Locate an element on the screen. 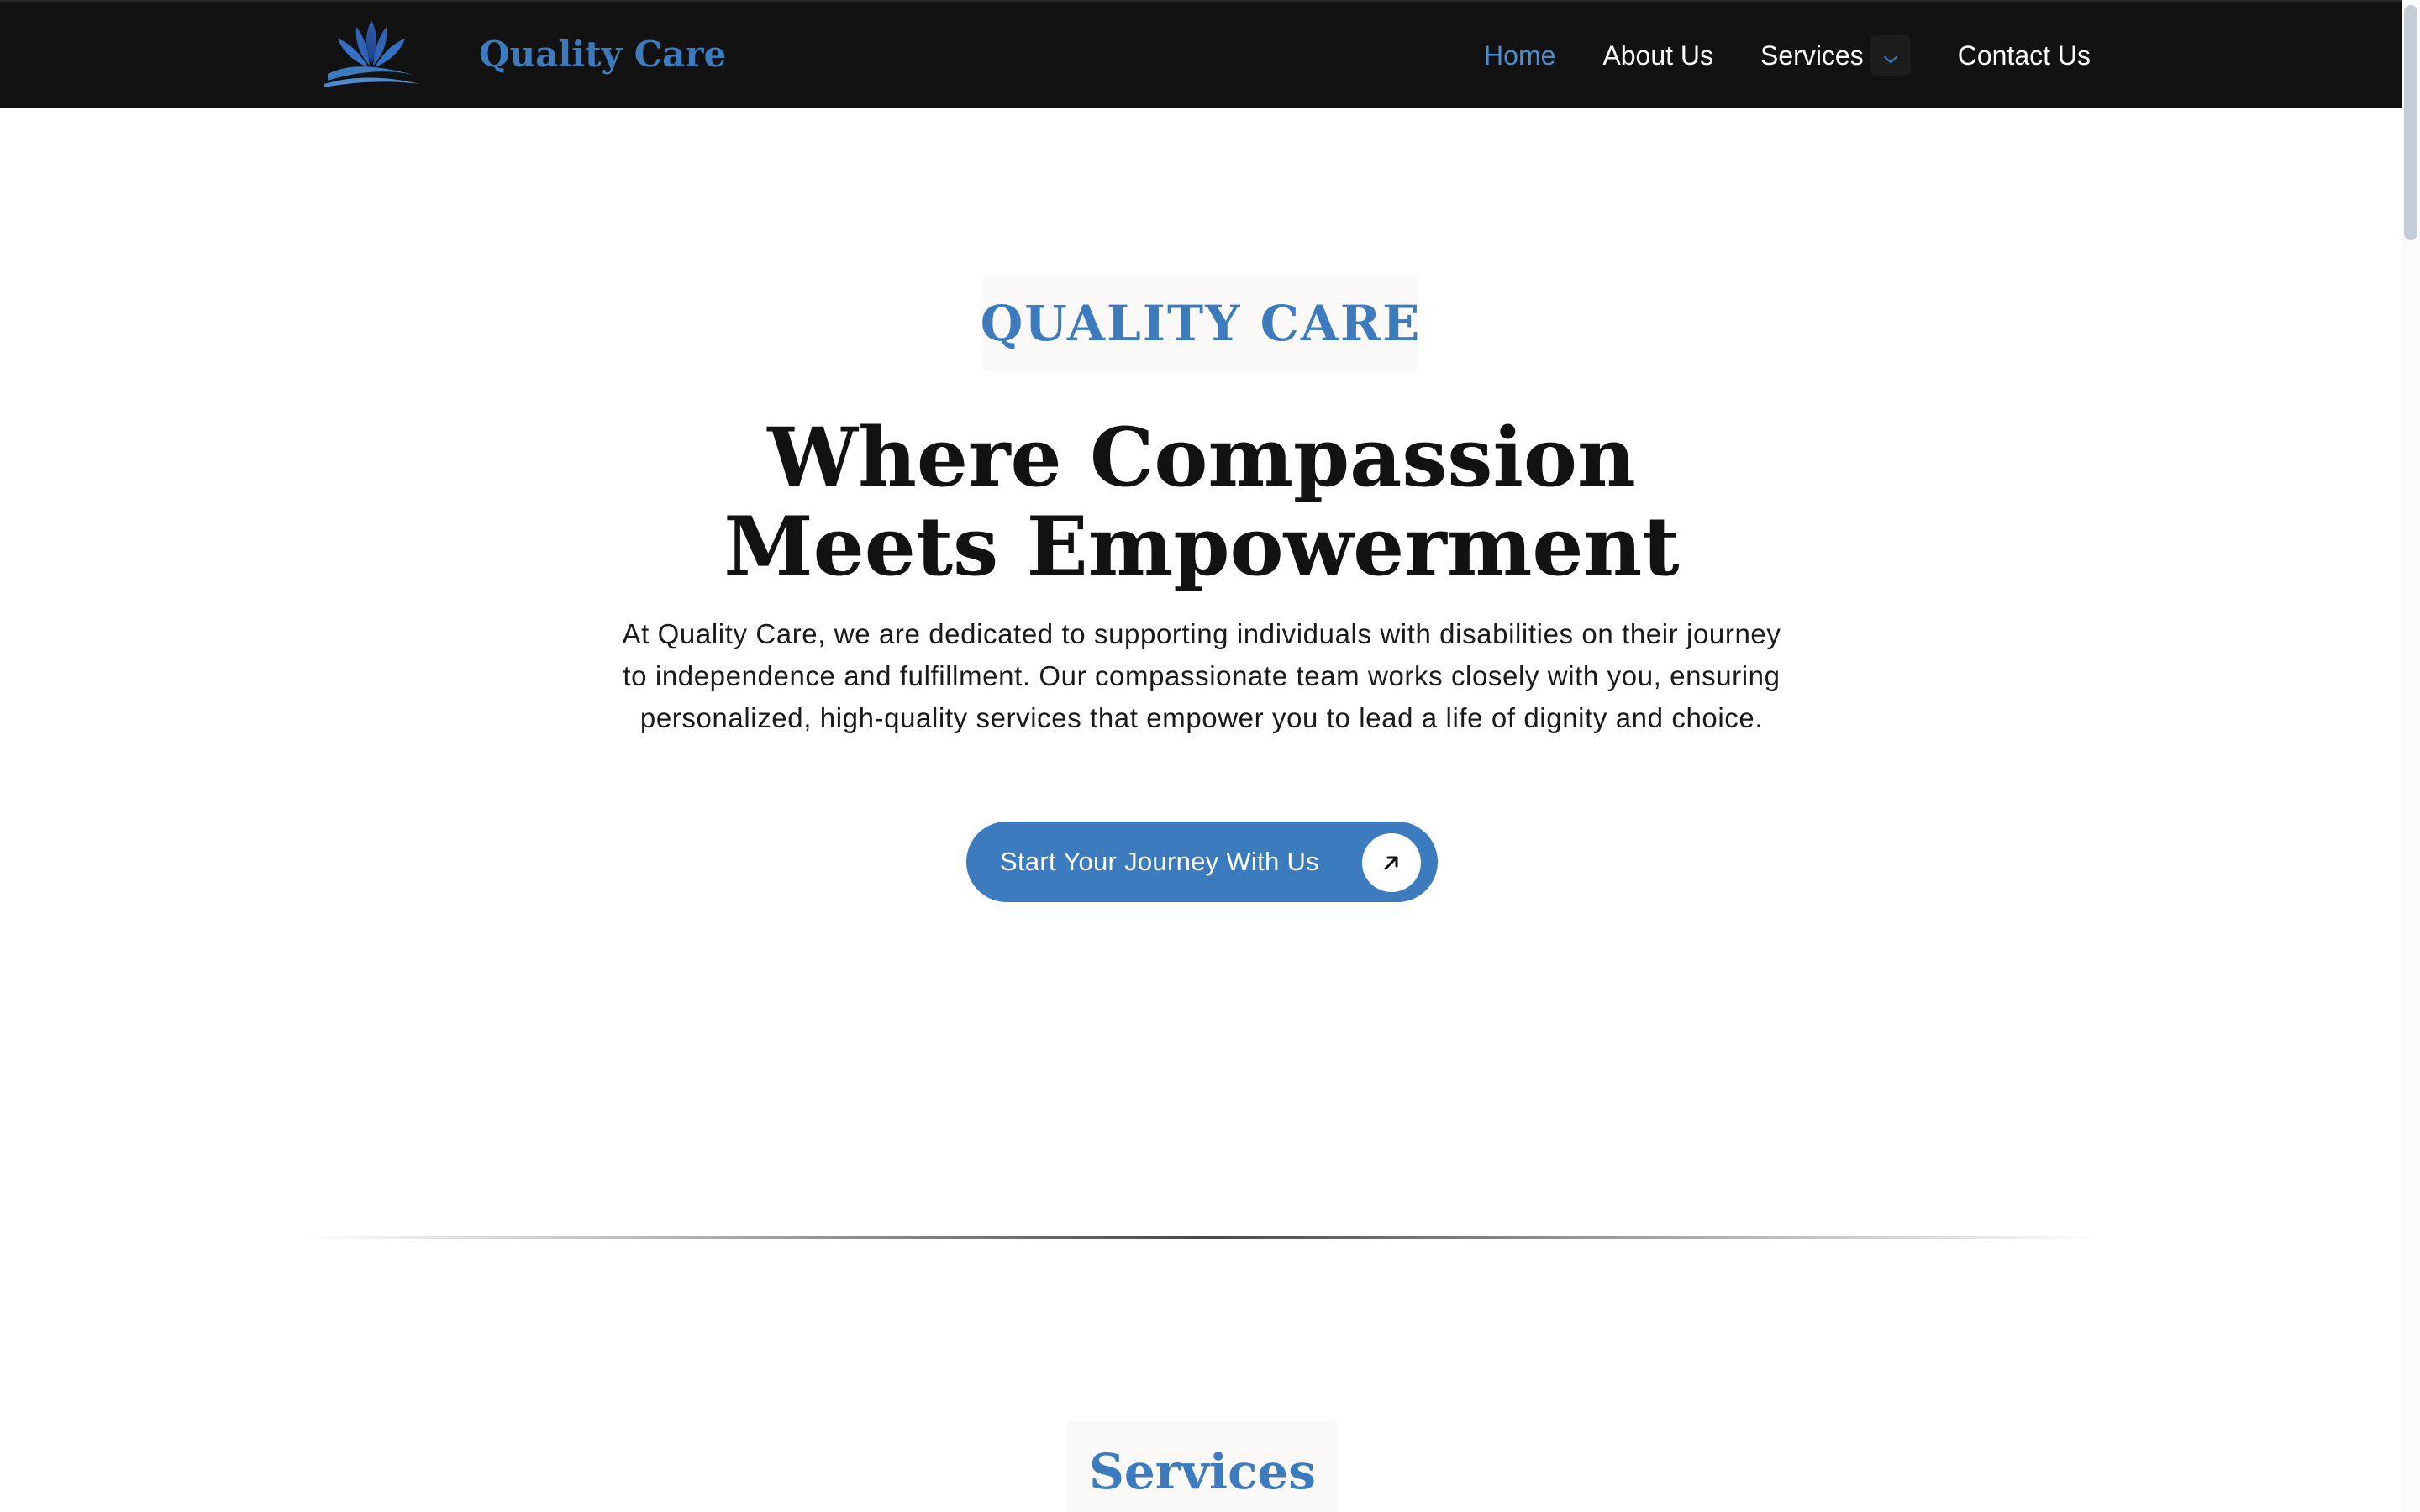 Image resolution: width=2420 pixels, height=1512 pixels. page-scrollbar is located at coordinates (2411, 756).